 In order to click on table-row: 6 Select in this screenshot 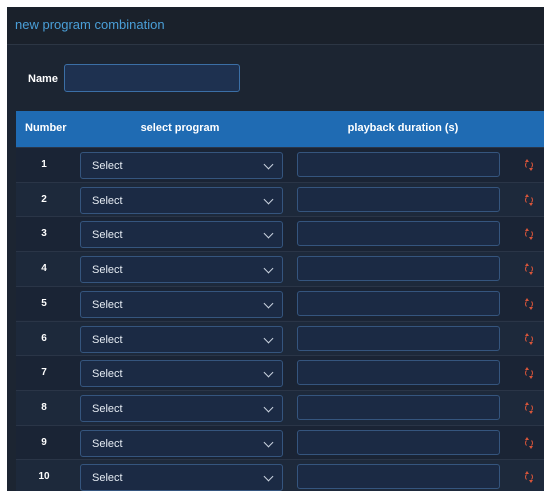, I will do `click(280, 338)`.